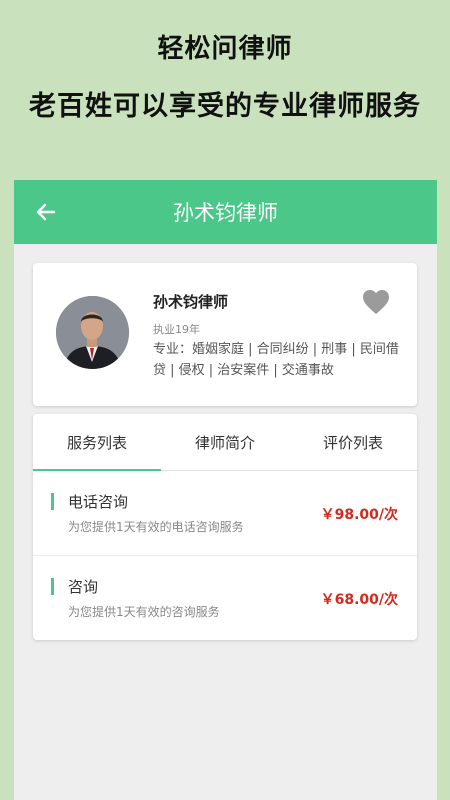 This screenshot has height=800, width=450. I want to click on service-price: ￥98.00/次, so click(359, 515).